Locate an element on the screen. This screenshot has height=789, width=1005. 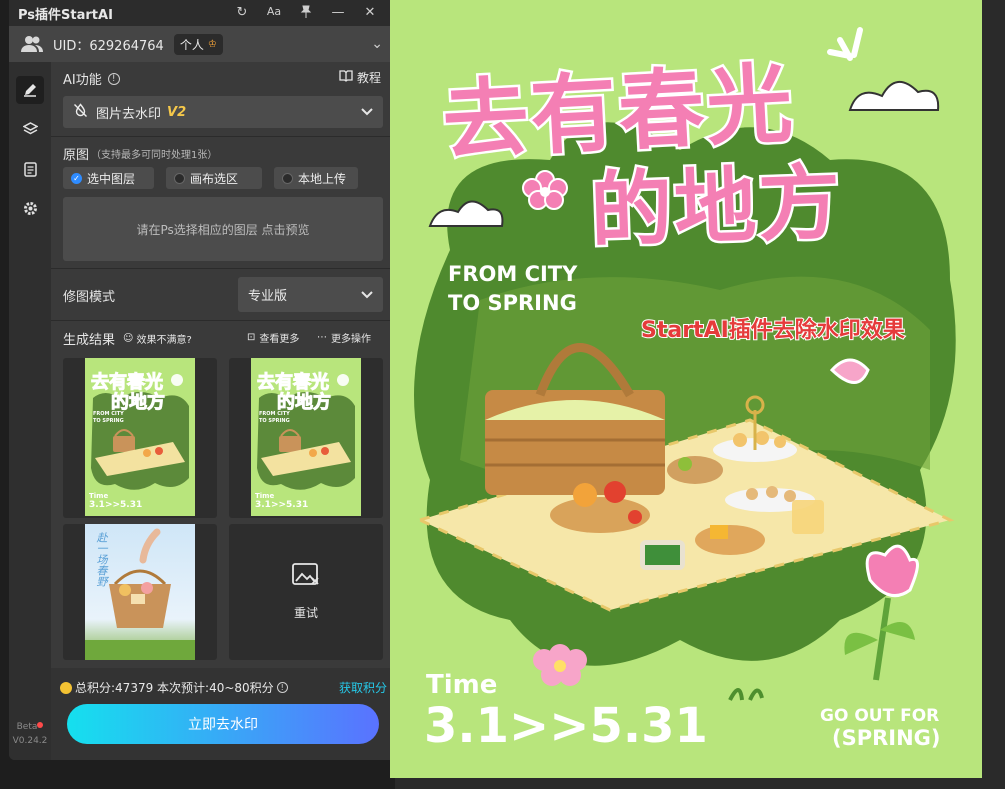
feedback-icon: ☺ is located at coordinates (128, 338).